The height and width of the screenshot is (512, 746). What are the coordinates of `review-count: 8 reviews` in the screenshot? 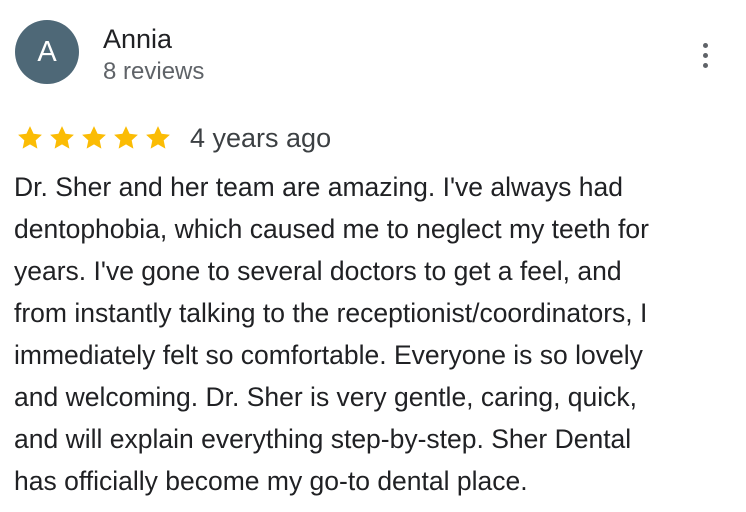 It's located at (153, 72).